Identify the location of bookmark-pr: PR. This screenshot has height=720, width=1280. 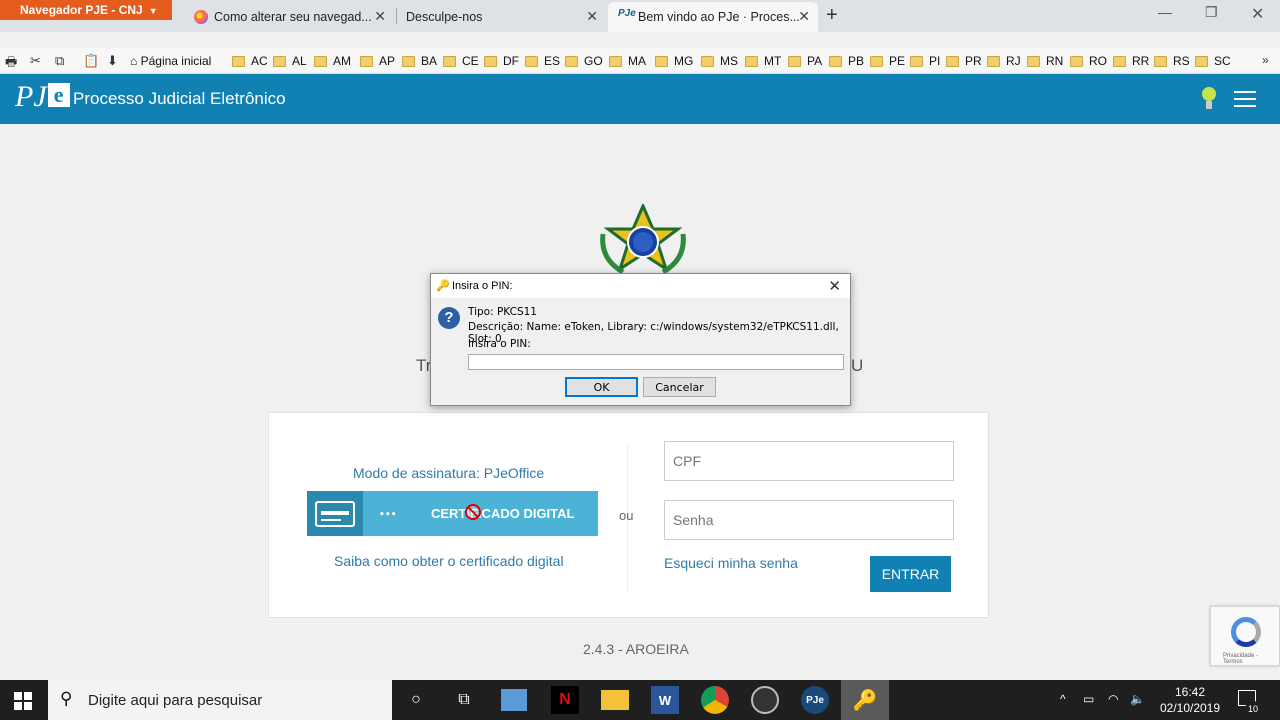
(964, 61).